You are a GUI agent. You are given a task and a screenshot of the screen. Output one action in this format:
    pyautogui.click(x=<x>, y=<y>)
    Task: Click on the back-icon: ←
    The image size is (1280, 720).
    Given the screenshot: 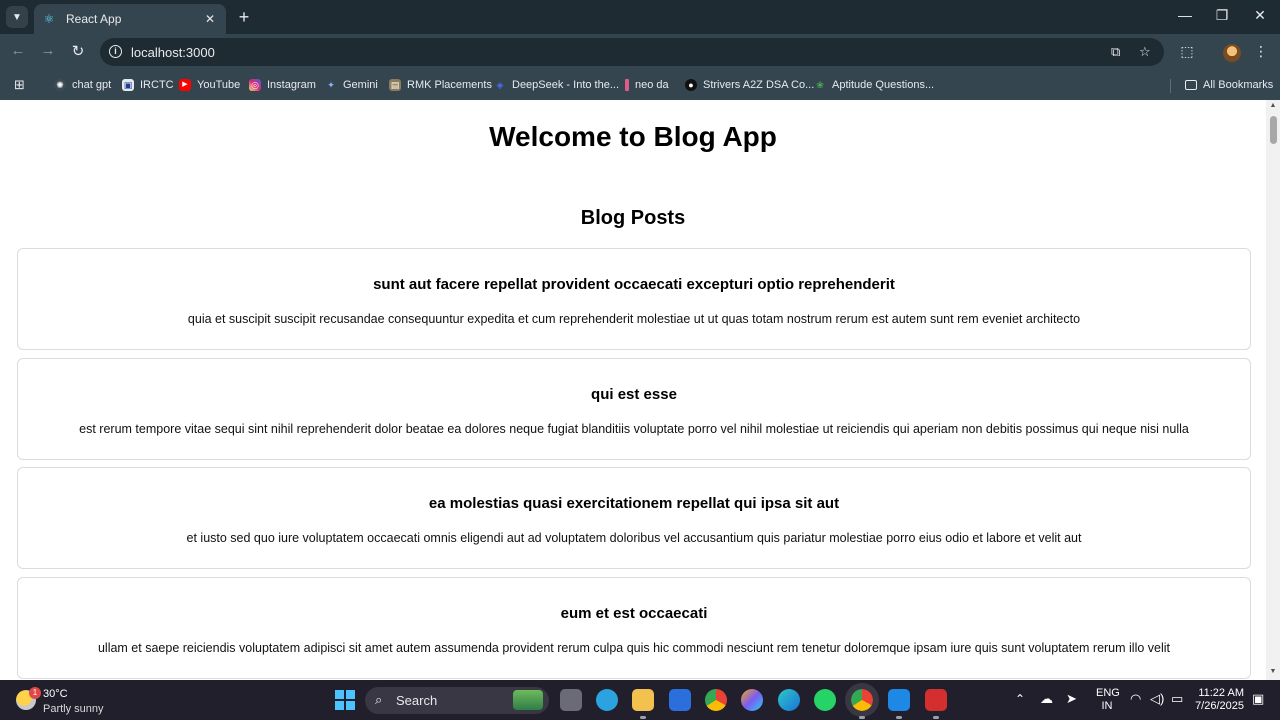 What is the action you would take?
    pyautogui.click(x=18, y=50)
    